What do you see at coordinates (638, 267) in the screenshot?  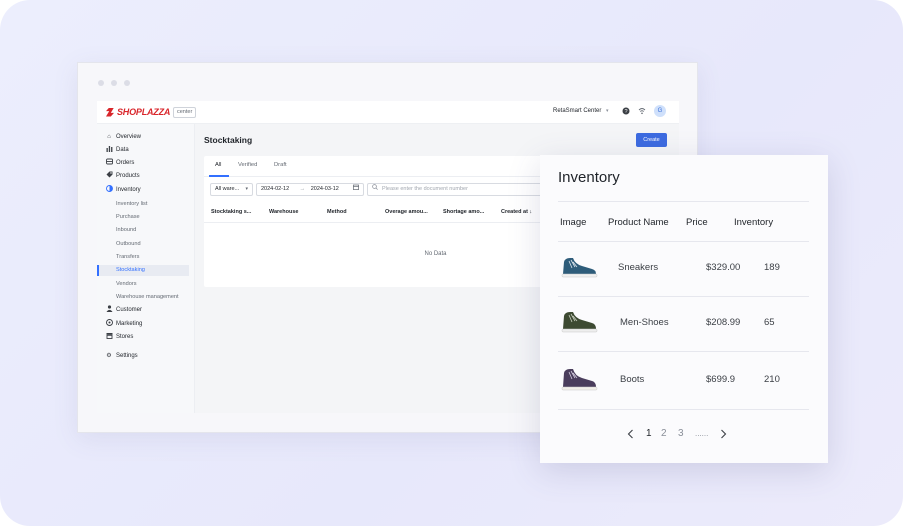 I see `product-name: Sneakers` at bounding box center [638, 267].